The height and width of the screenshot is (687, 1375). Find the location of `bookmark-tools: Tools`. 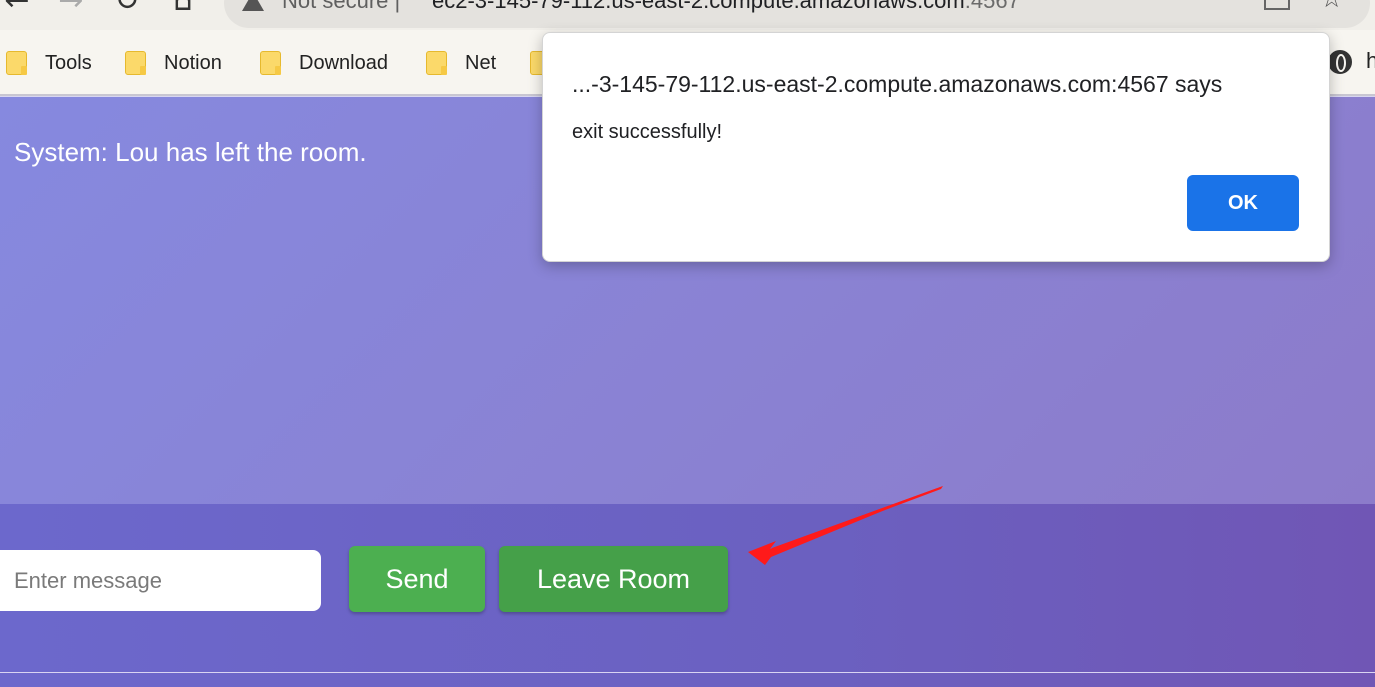

bookmark-tools: Tools is located at coordinates (49, 63).